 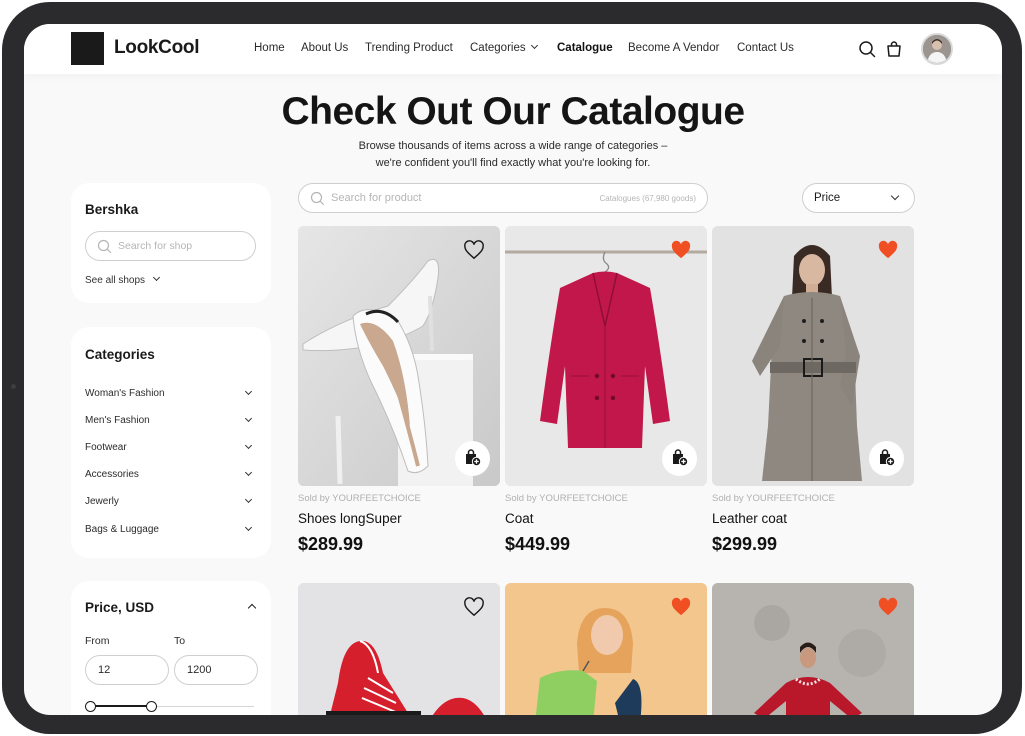 What do you see at coordinates (155, 246) in the screenshot?
I see `shop-search-placeholder: Search for shop` at bounding box center [155, 246].